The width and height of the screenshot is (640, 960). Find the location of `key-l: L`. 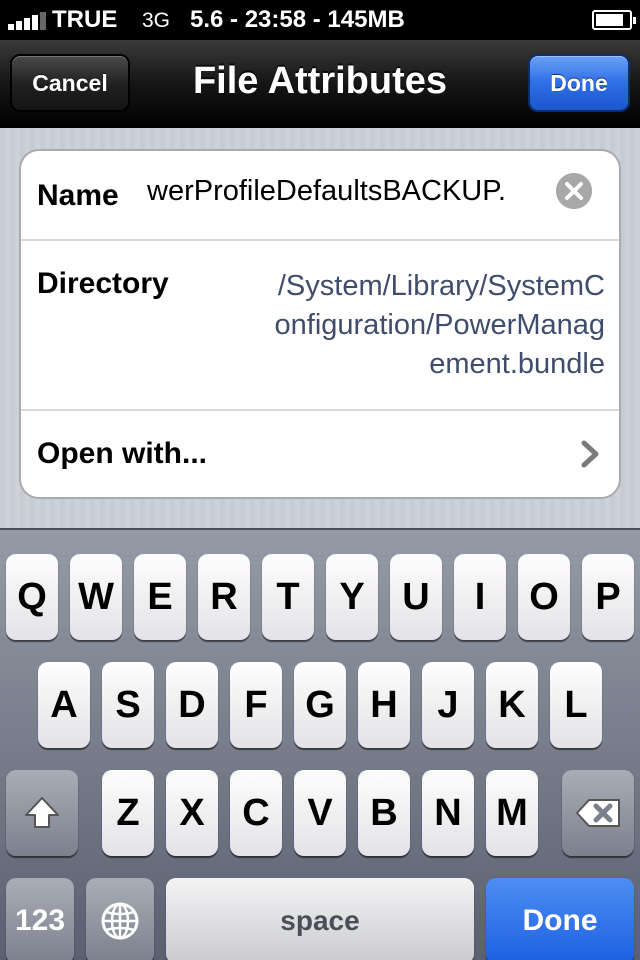

key-l: L is located at coordinates (576, 705).